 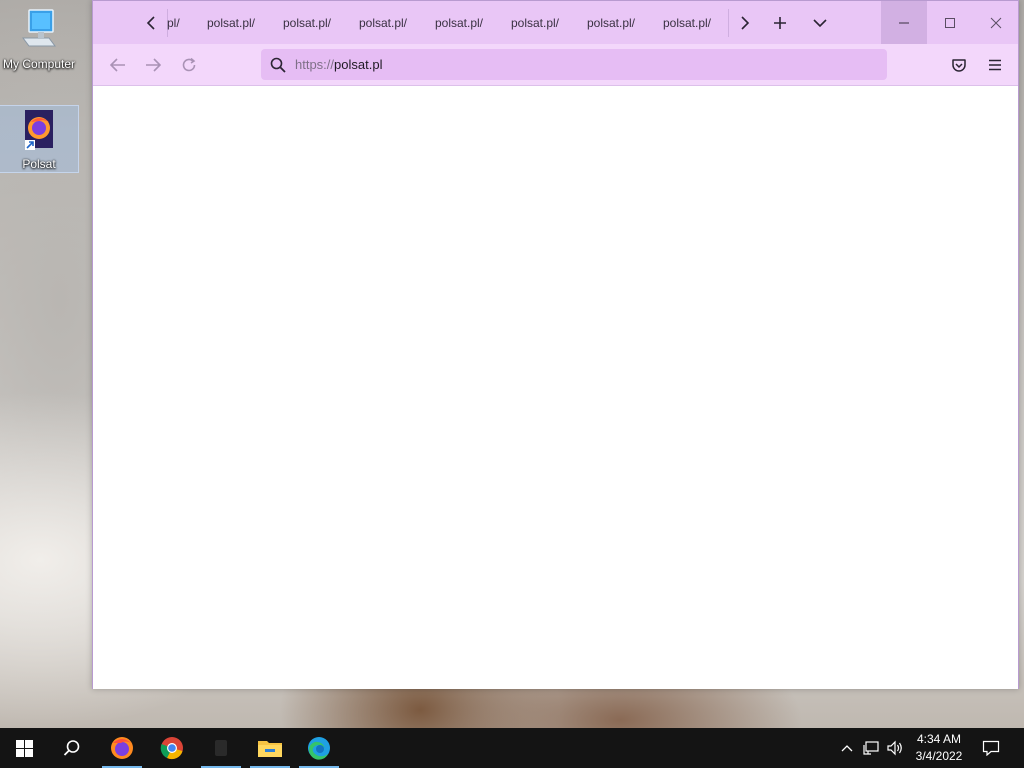 I want to click on chevron-left-icon, so click(x=150, y=22).